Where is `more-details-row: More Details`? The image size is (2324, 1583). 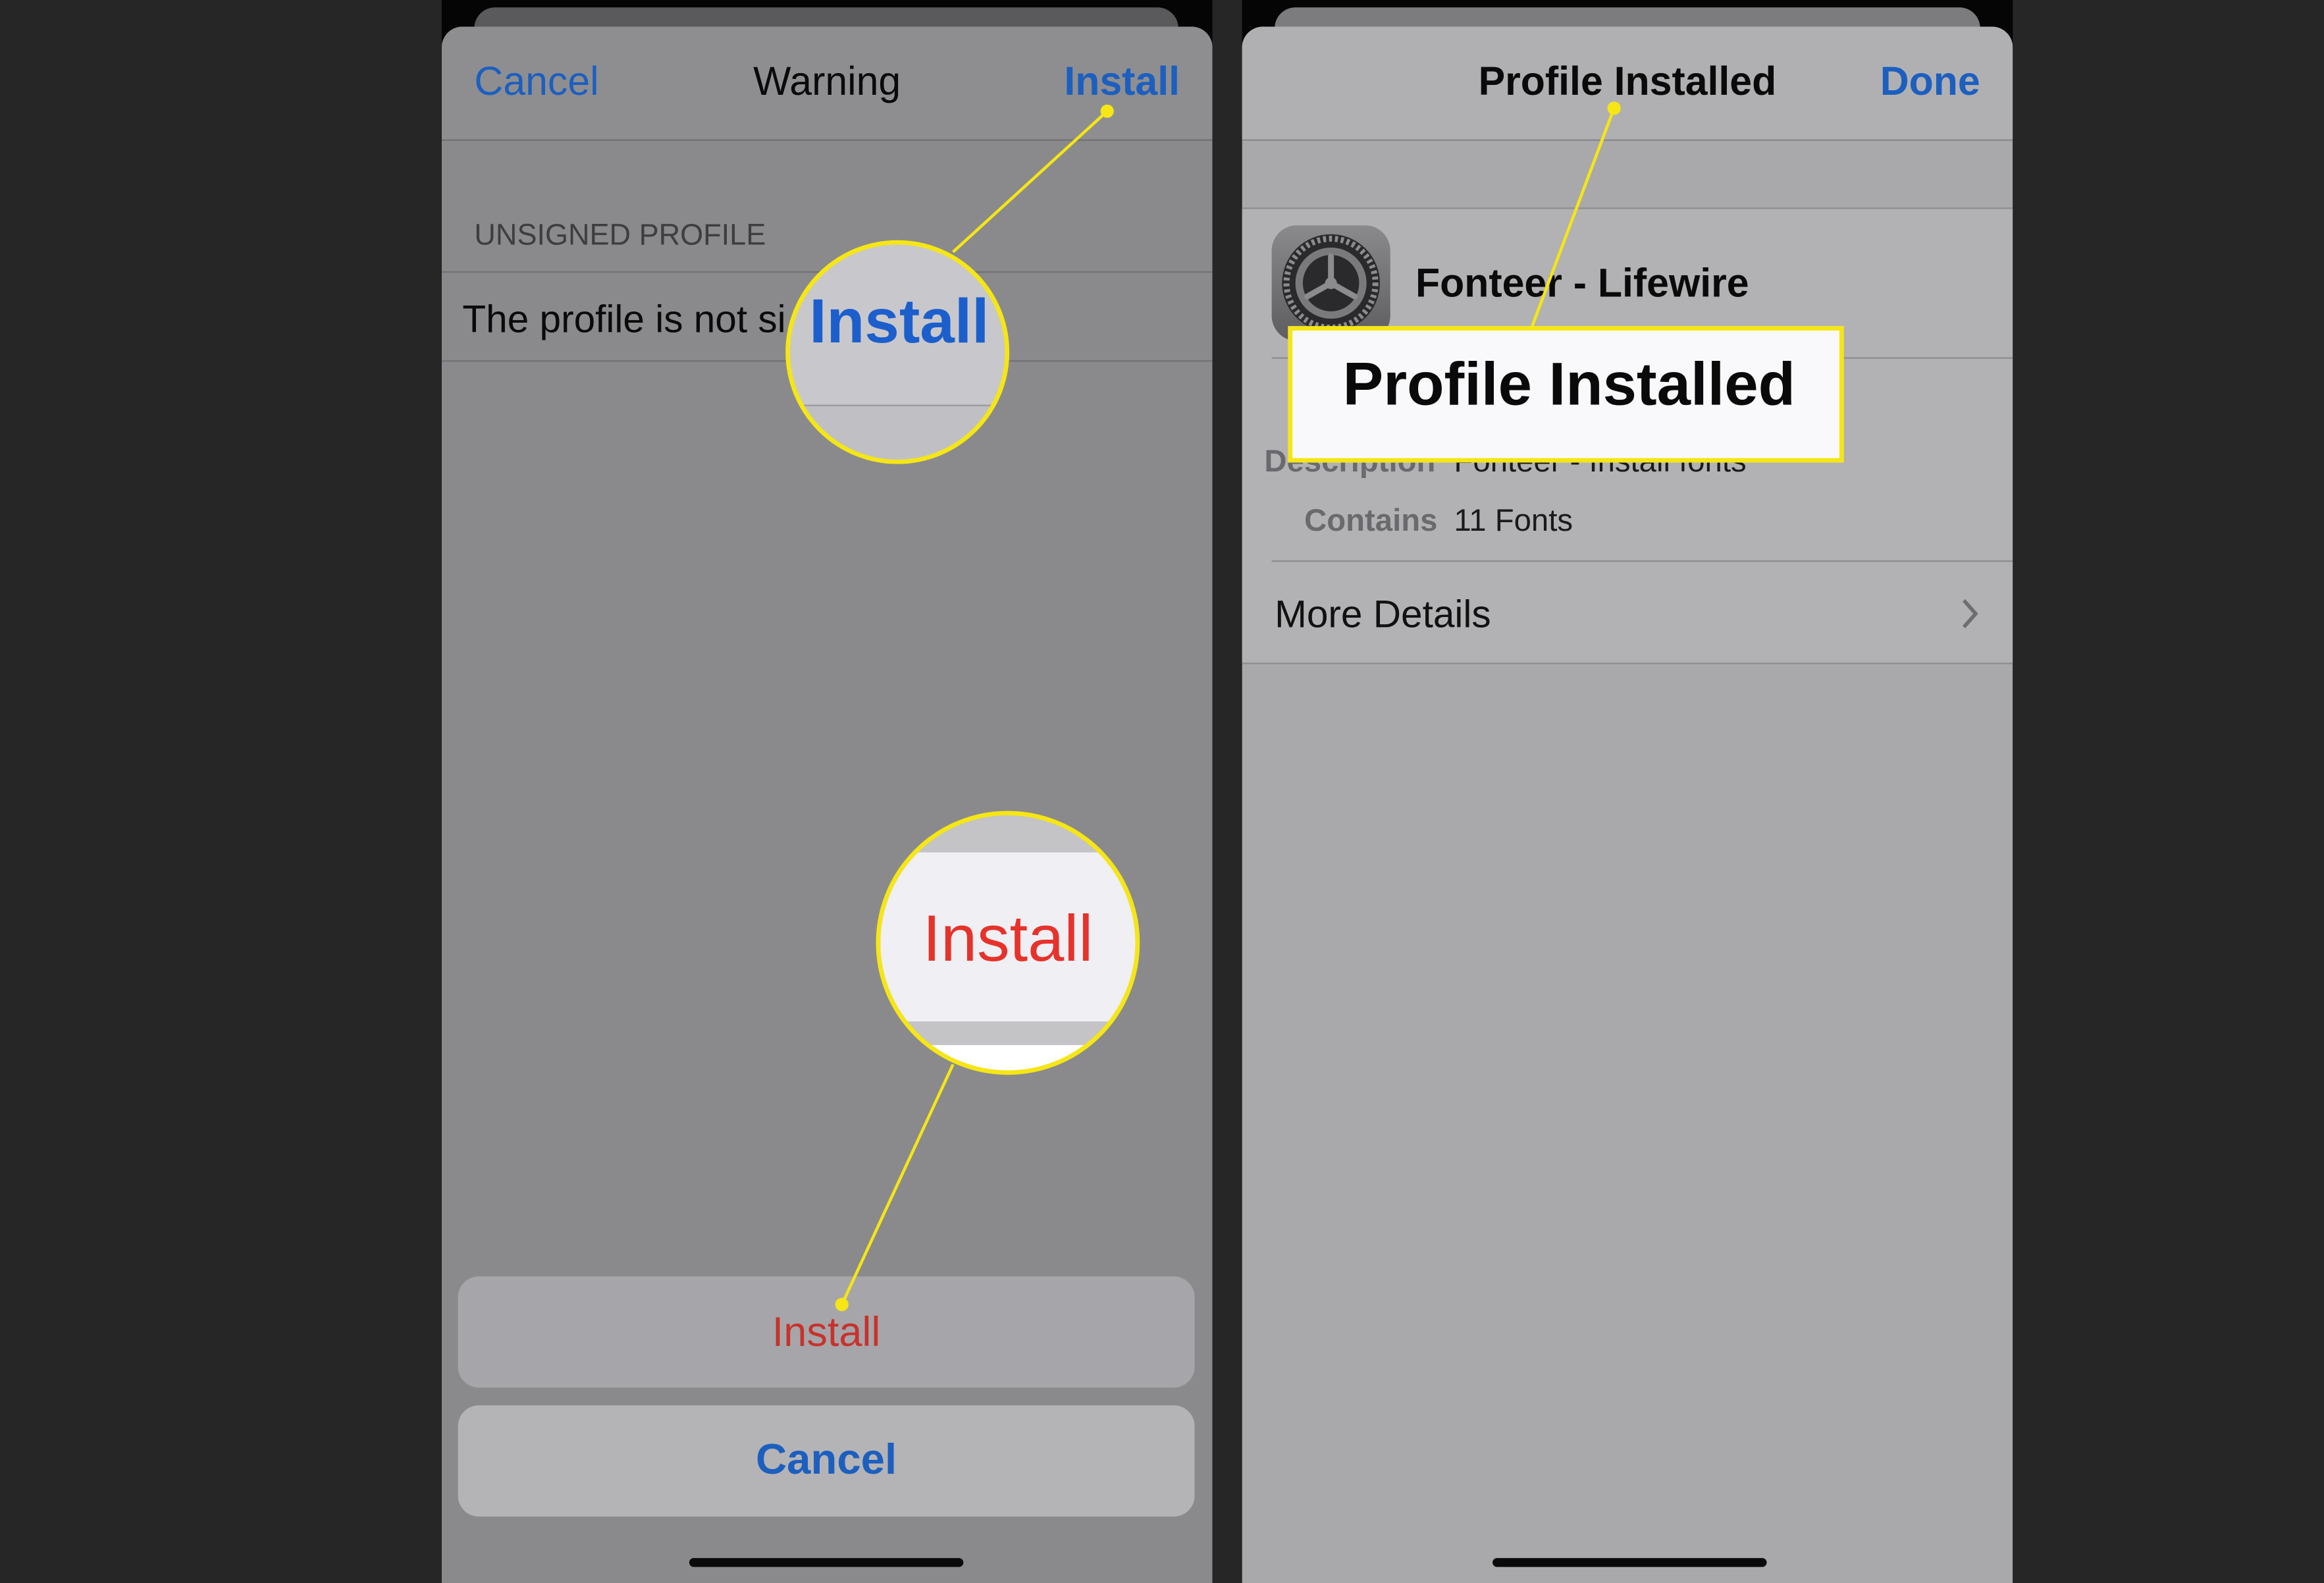 more-details-row: More Details is located at coordinates (1627, 613).